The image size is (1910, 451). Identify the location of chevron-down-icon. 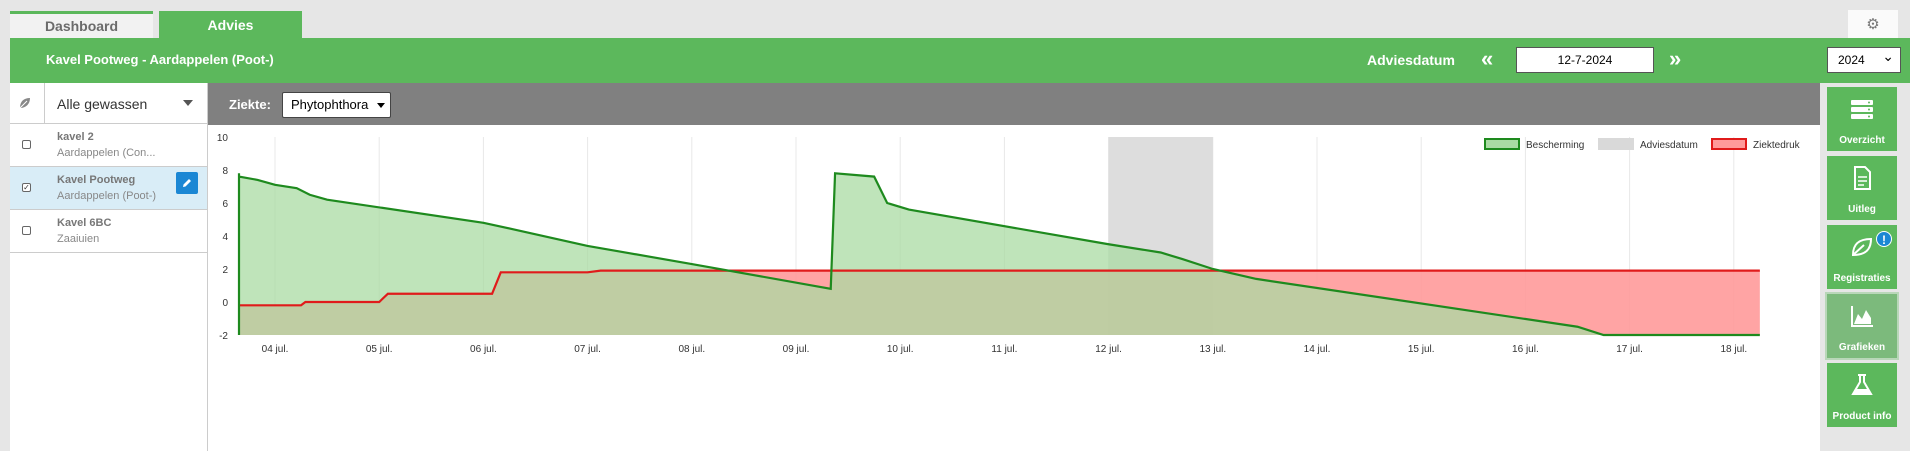
(188, 103).